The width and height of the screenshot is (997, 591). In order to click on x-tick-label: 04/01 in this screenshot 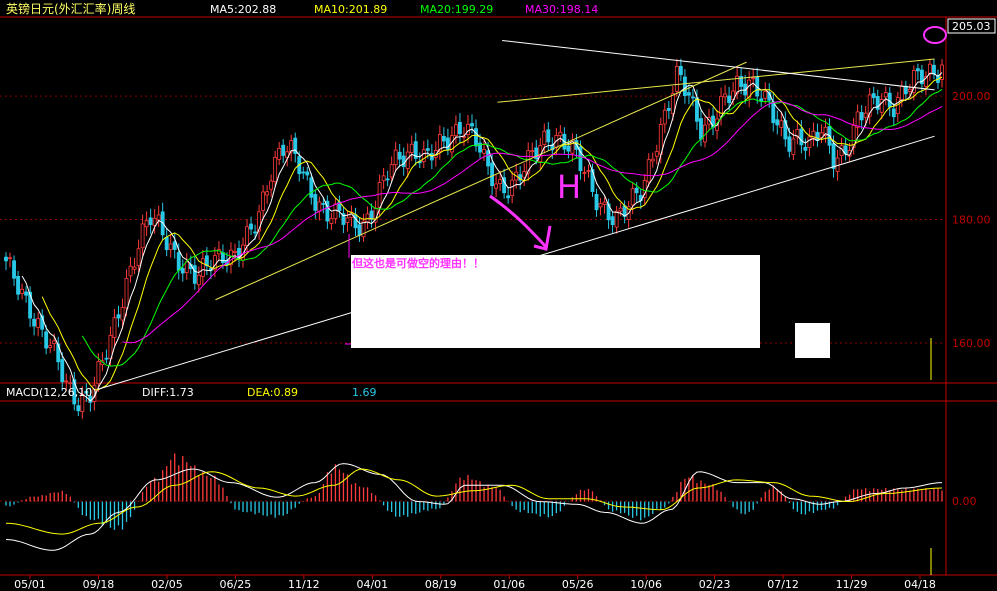, I will do `click(372, 584)`.